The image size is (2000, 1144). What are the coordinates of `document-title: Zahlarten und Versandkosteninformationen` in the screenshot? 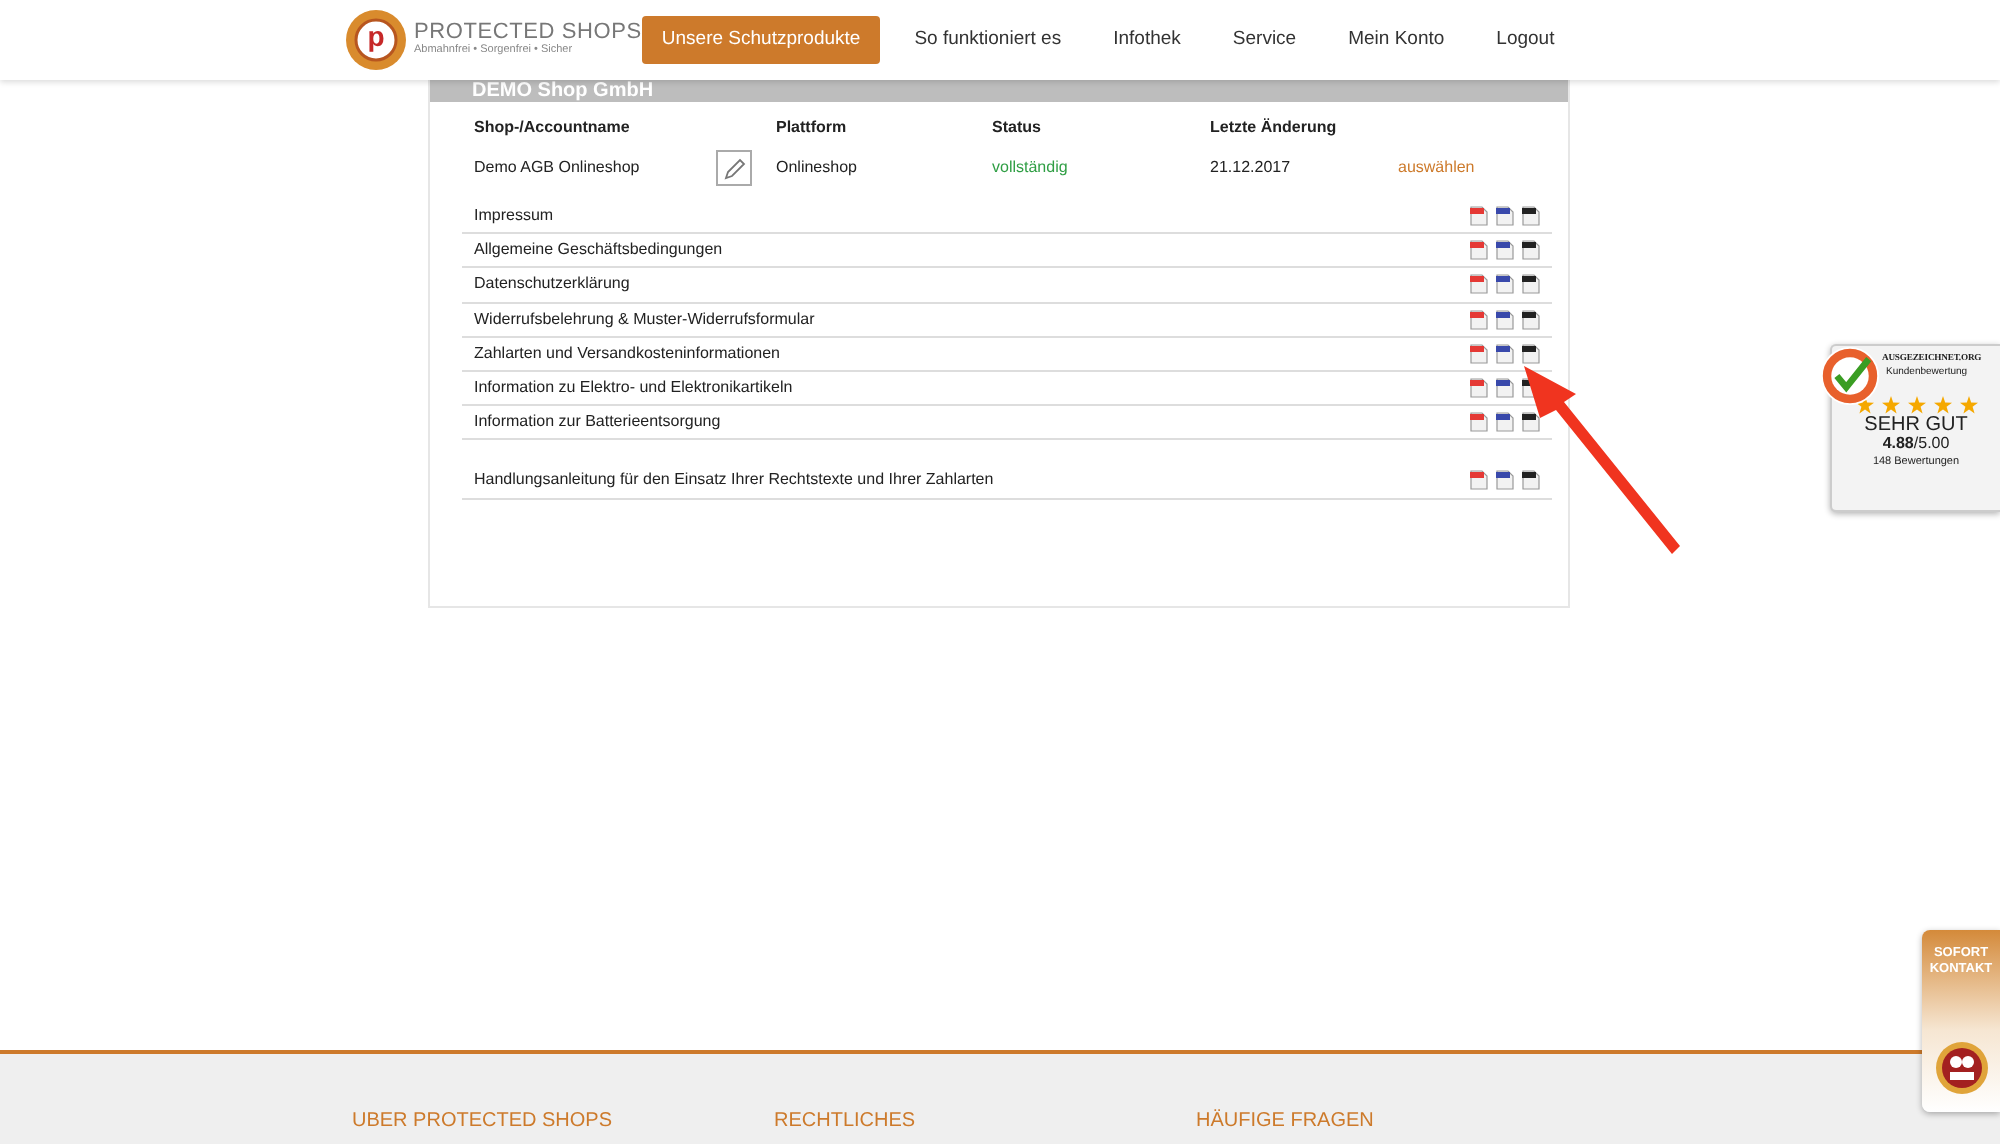 It's located at (627, 353).